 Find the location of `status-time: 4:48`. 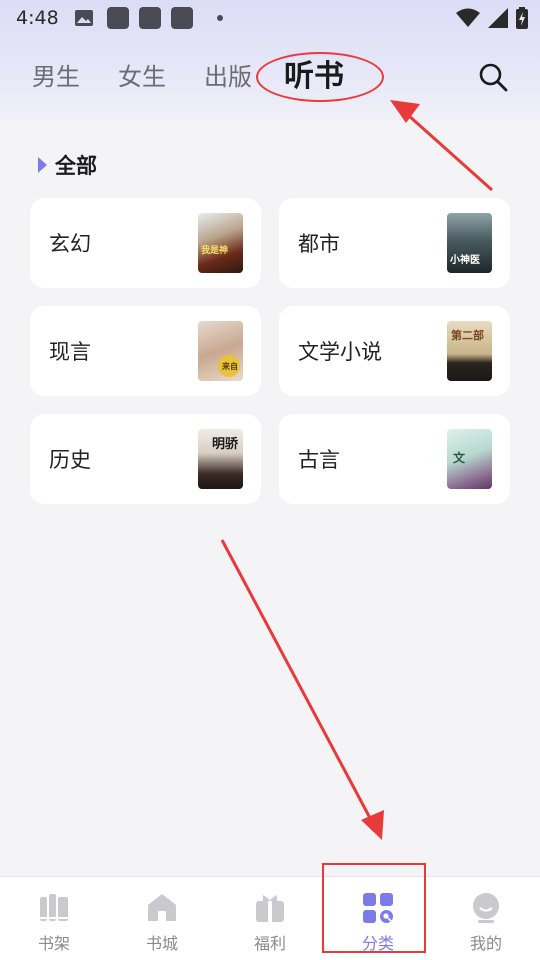

status-time: 4:48 is located at coordinates (37, 18).